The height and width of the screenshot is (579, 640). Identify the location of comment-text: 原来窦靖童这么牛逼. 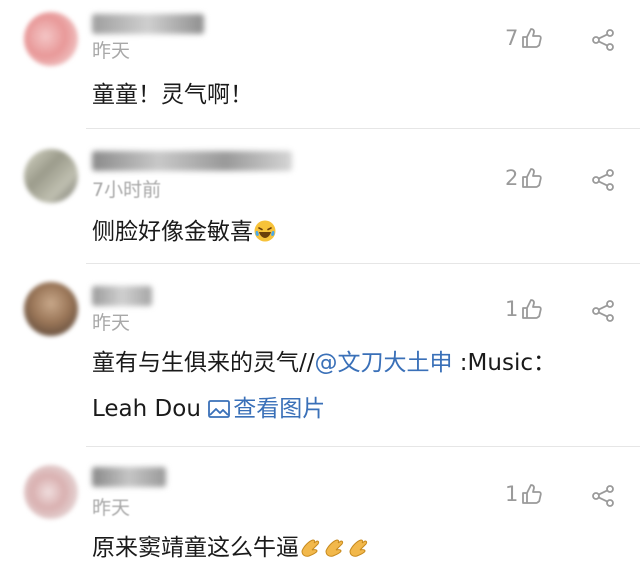
(356, 548).